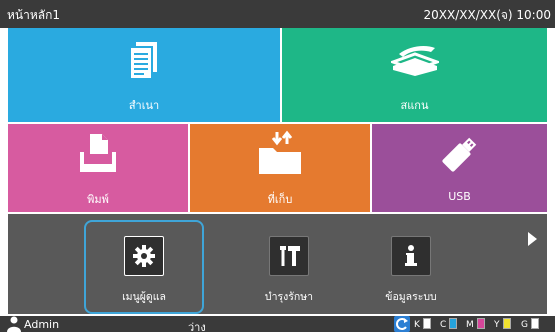 The image size is (555, 336). I want to click on machine-status: ว่าง, so click(197, 327).